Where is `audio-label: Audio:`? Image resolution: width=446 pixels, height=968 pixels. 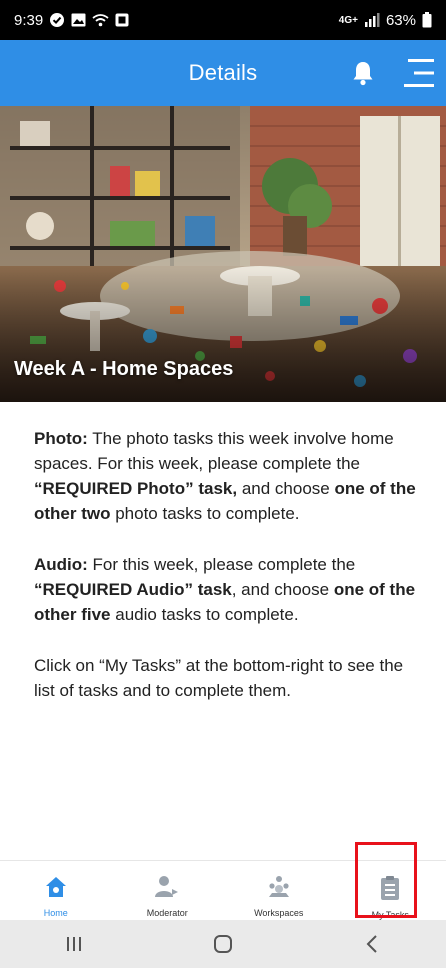 audio-label: Audio: is located at coordinates (61, 564).